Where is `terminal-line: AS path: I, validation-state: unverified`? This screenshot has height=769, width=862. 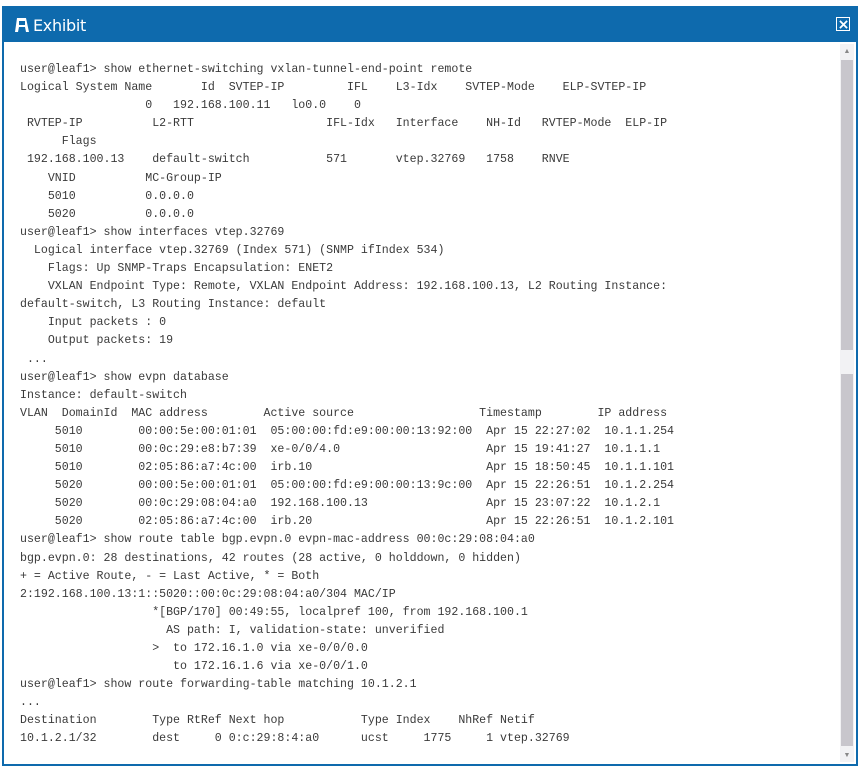 terminal-line: AS path: I, validation-state: unverified is located at coordinates (232, 630).